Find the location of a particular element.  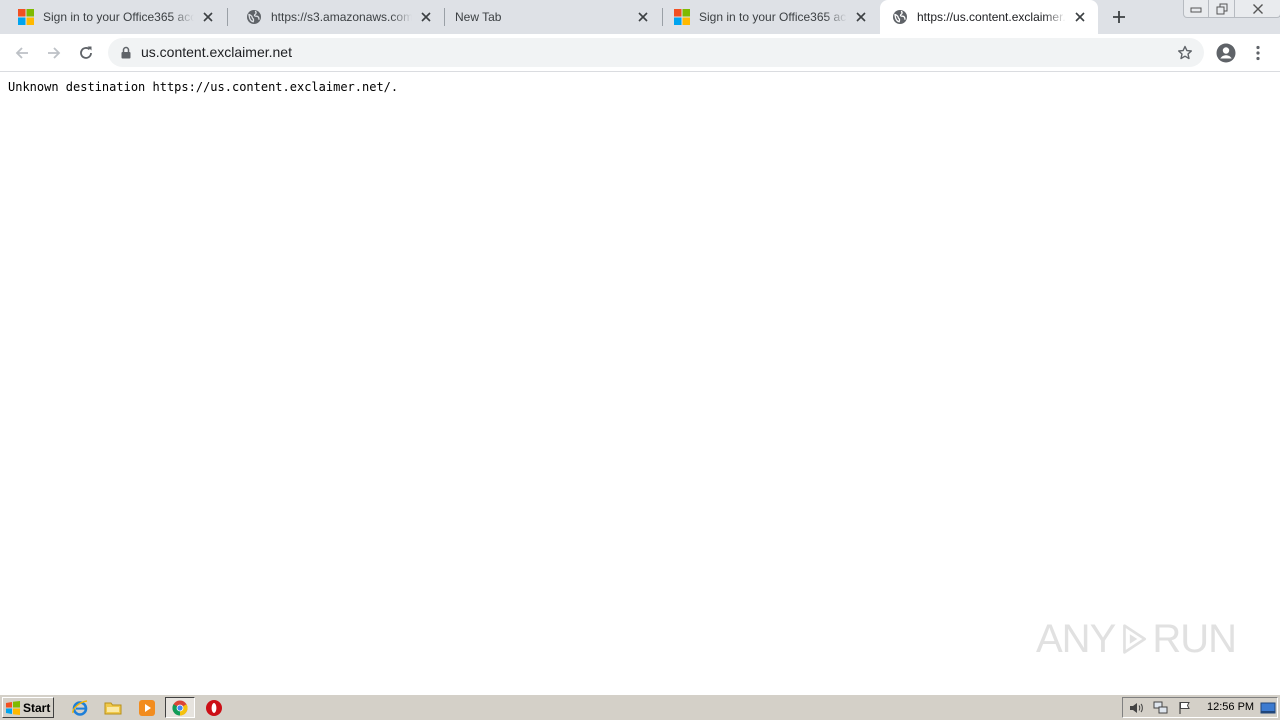

watermark-left-text: ANY is located at coordinates (1076, 638).